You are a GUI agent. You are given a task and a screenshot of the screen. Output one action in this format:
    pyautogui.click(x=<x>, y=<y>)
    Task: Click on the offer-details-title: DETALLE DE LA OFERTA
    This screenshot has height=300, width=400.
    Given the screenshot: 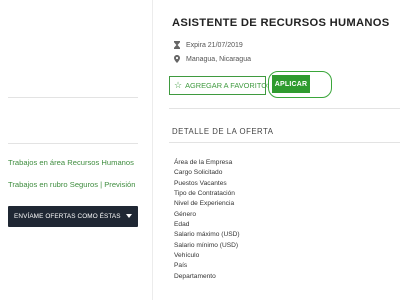 What is the action you would take?
    pyautogui.click(x=223, y=131)
    